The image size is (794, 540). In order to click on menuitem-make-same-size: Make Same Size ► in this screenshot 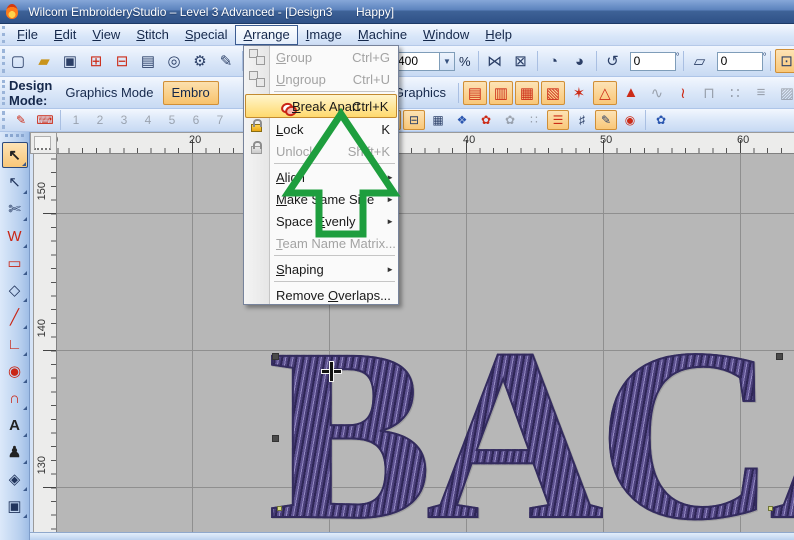, I will do `click(321, 199)`.